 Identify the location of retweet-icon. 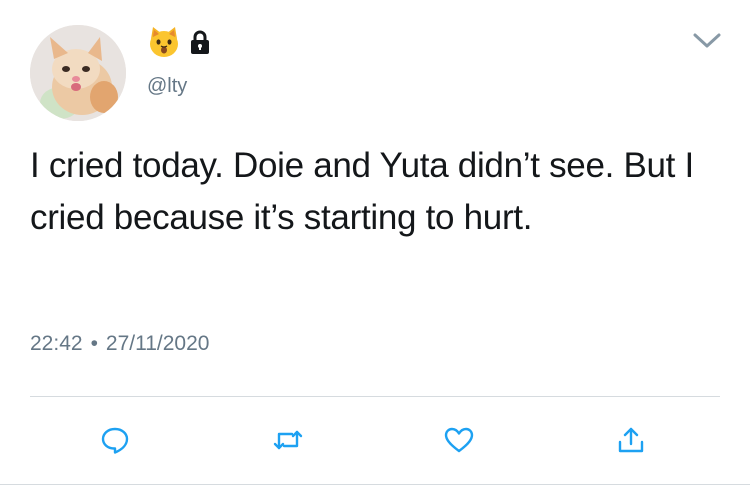
(288, 440).